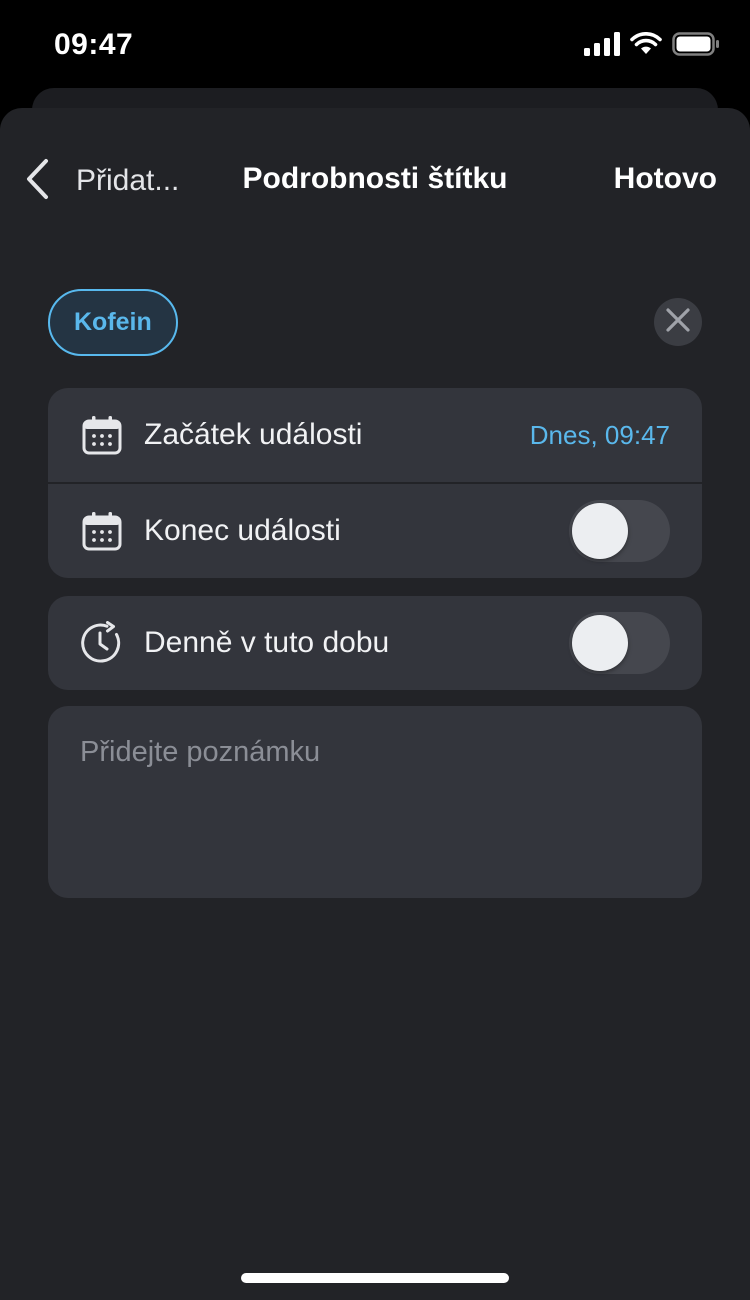 The image size is (750, 1300). I want to click on event-start-row: Začátek události Dnes, 09:47, so click(375, 435).